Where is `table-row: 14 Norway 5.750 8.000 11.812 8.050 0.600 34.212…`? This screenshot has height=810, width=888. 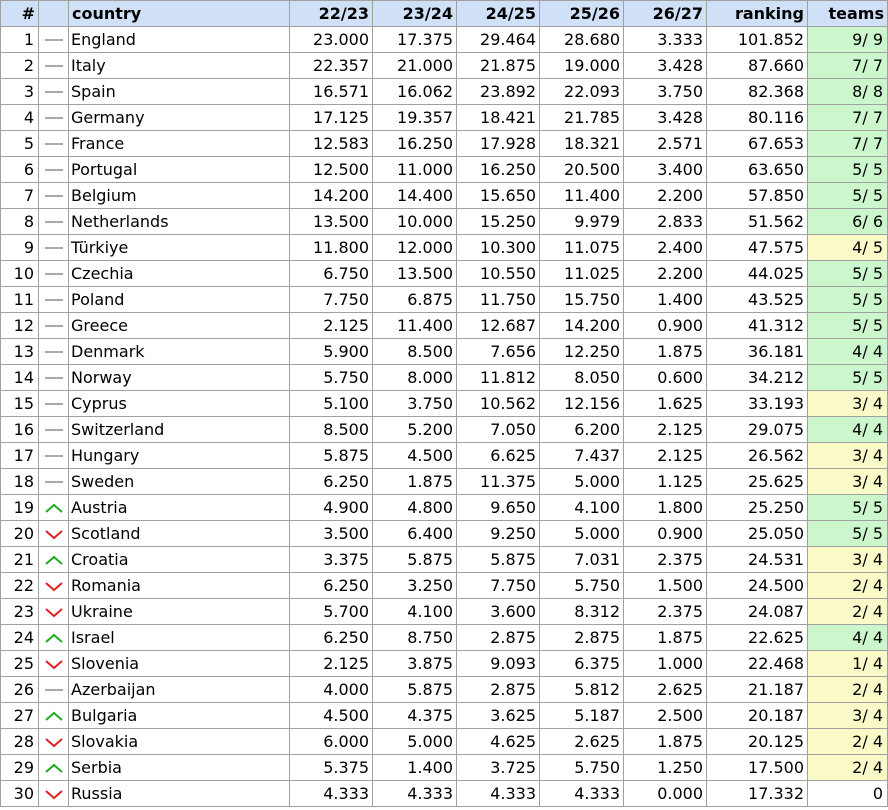
table-row: 14 Norway 5.750 8.000 11.812 8.050 0.600 34.212… is located at coordinates (444, 377).